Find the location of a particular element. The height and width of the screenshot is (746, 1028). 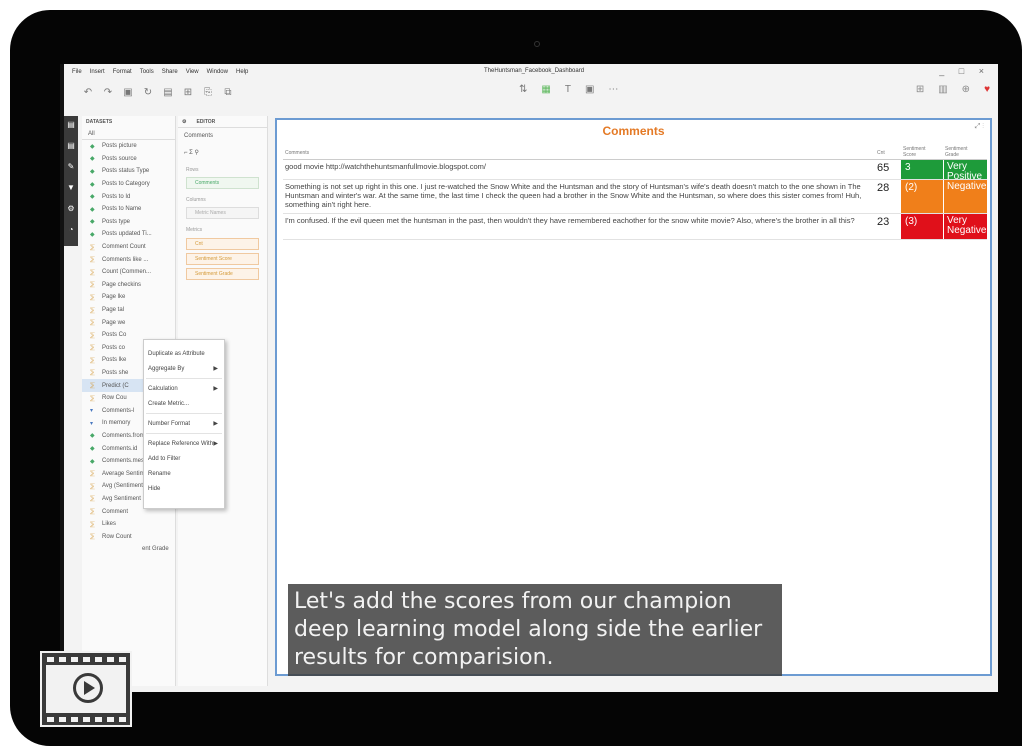

comment-icon: ♥ is located at coordinates (987, 89).